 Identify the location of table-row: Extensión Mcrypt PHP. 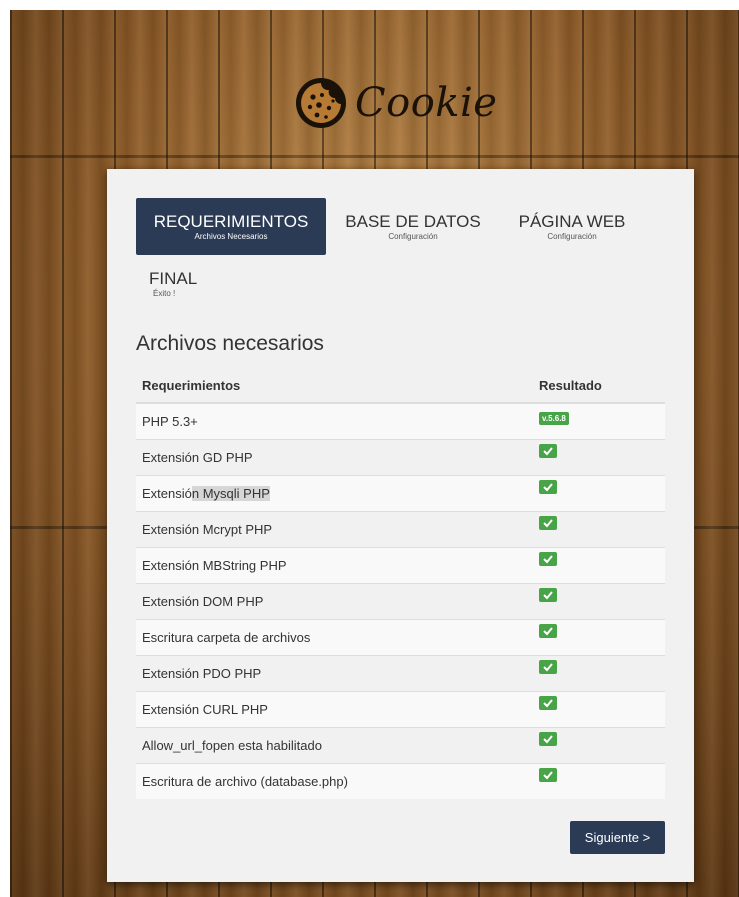
(400, 529).